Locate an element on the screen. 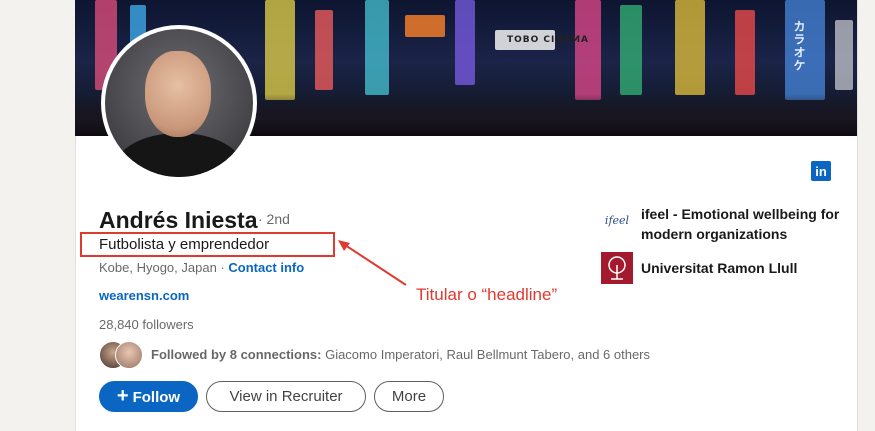  ifeel-logo-text: ifeel is located at coordinates (617, 220).